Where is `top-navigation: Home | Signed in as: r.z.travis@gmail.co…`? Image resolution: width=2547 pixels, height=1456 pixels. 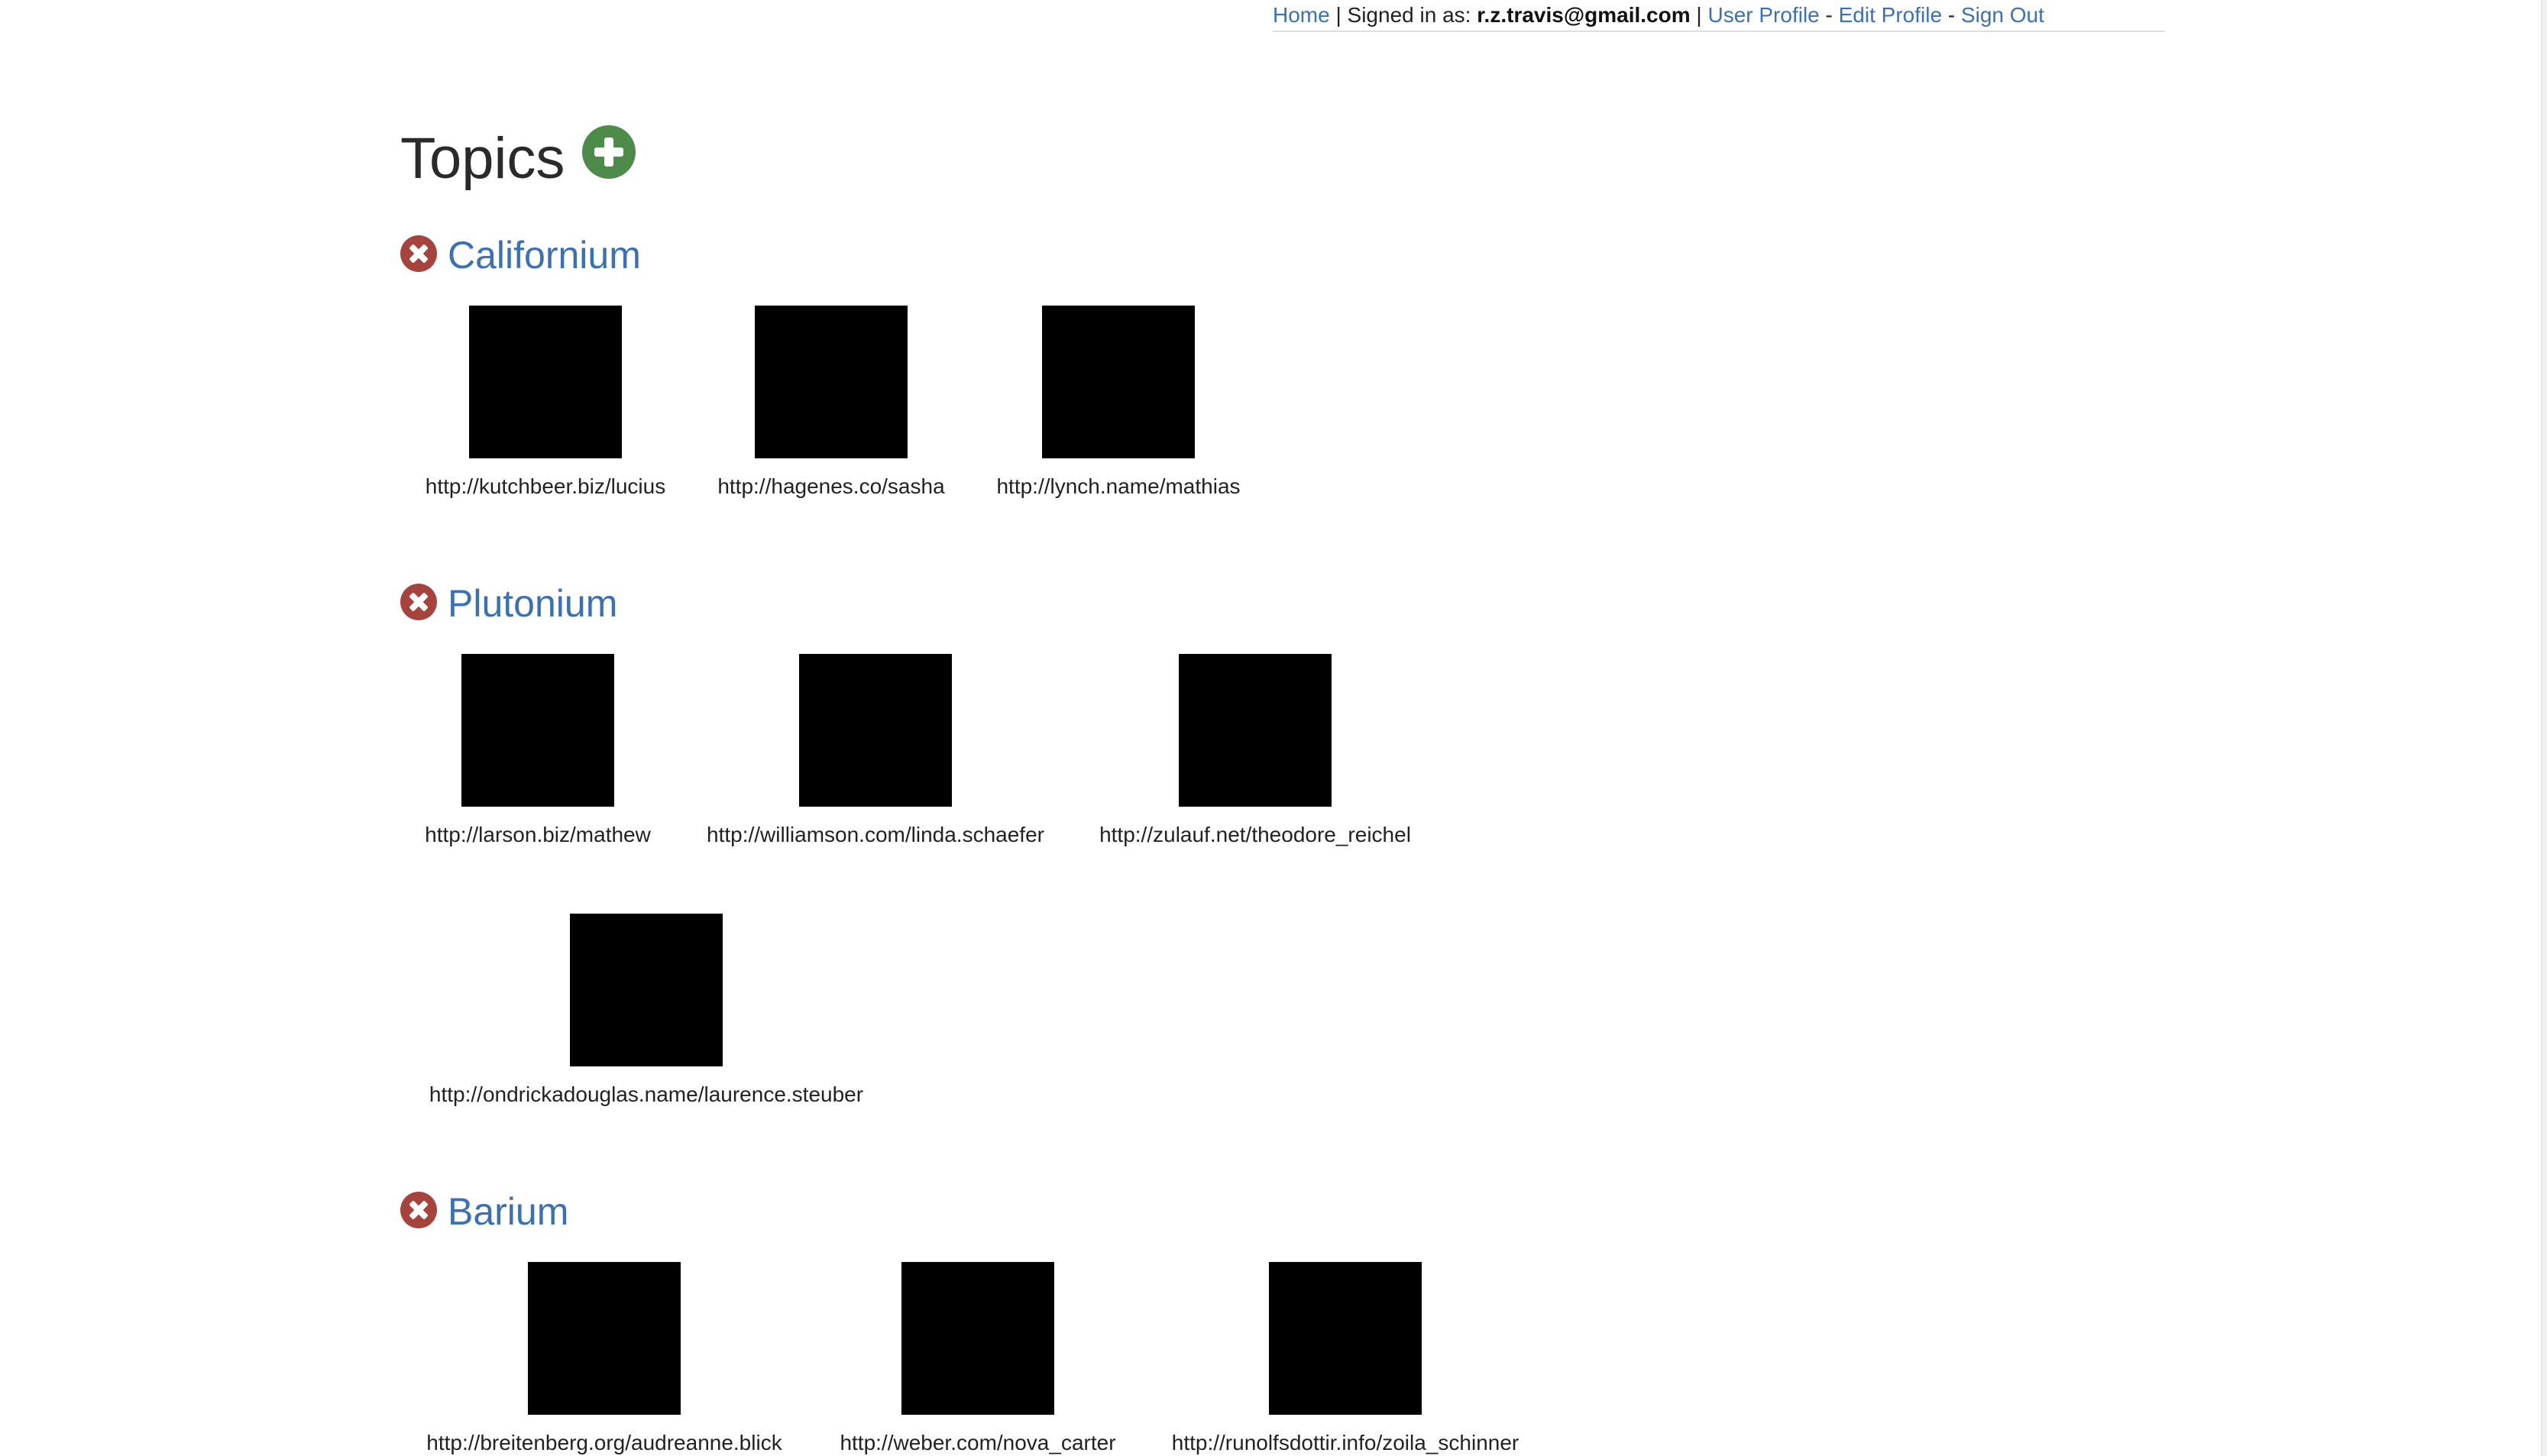 top-navigation: Home | Signed in as: r.z.travis@gmail.co… is located at coordinates (1719, 17).